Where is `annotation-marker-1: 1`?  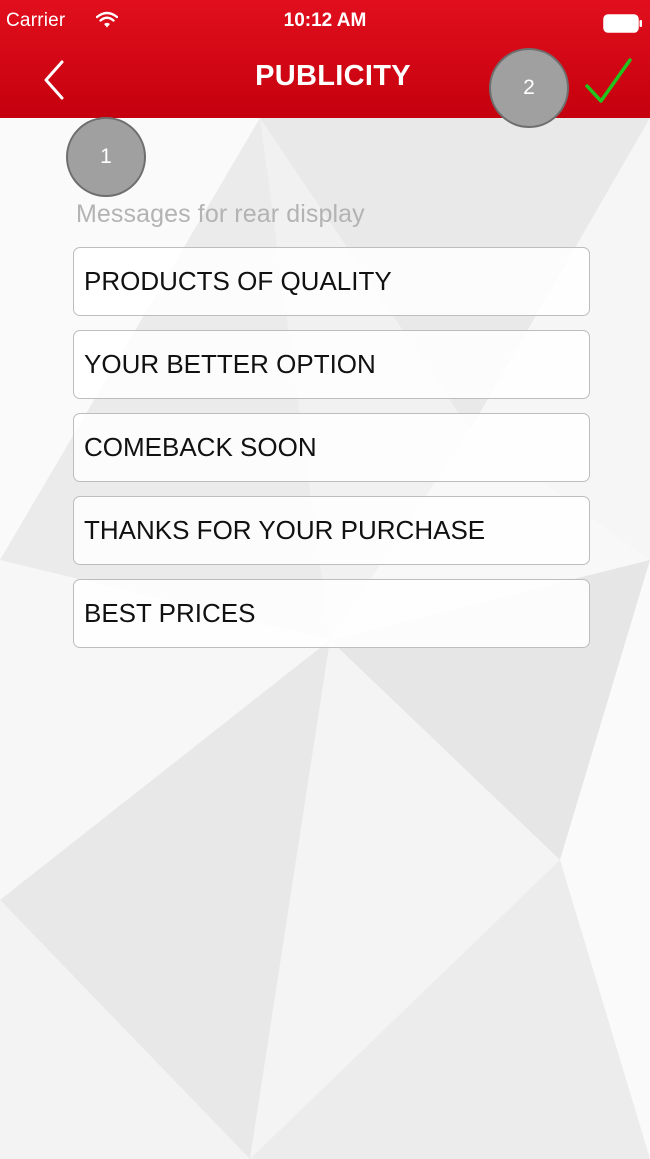 annotation-marker-1: 1 is located at coordinates (106, 157).